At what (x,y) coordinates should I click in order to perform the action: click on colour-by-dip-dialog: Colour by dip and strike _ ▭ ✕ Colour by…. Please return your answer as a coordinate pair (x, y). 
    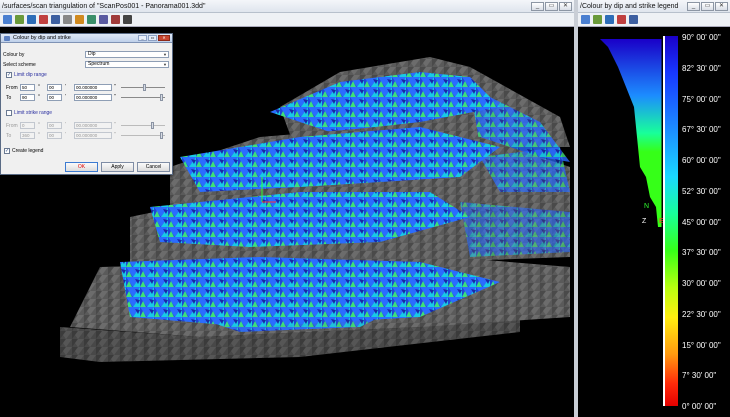
    Looking at the image, I should click on (86, 104).